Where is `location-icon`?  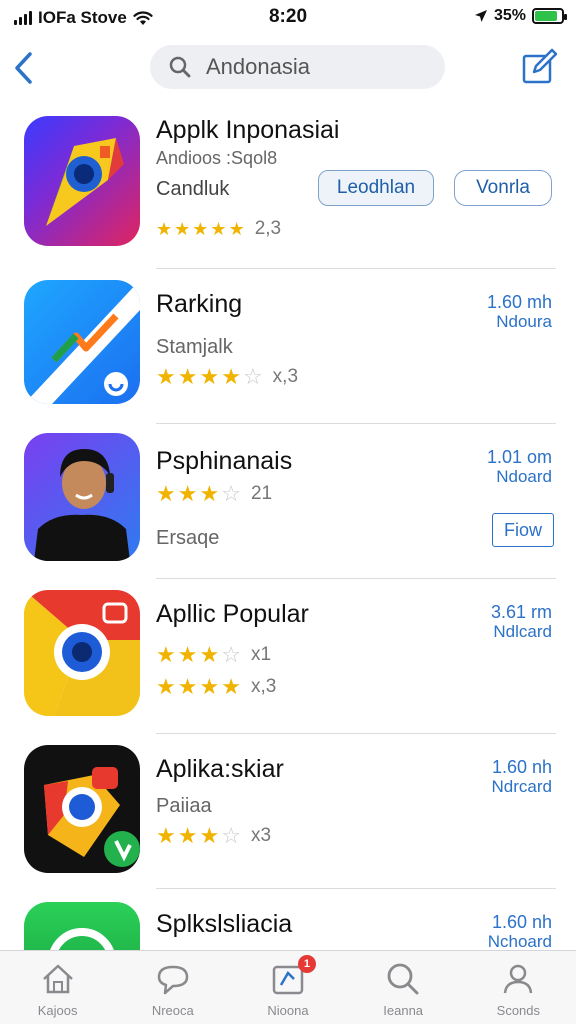
location-icon is located at coordinates (480, 16).